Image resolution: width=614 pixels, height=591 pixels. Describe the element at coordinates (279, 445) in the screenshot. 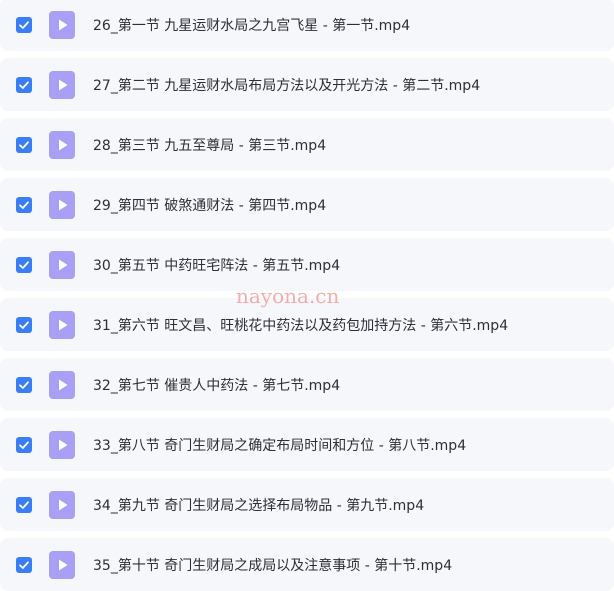

I see `file-name: 33_第八节 奇门生财局之确定布局时间和方位 - 第八节.mp4` at that location.